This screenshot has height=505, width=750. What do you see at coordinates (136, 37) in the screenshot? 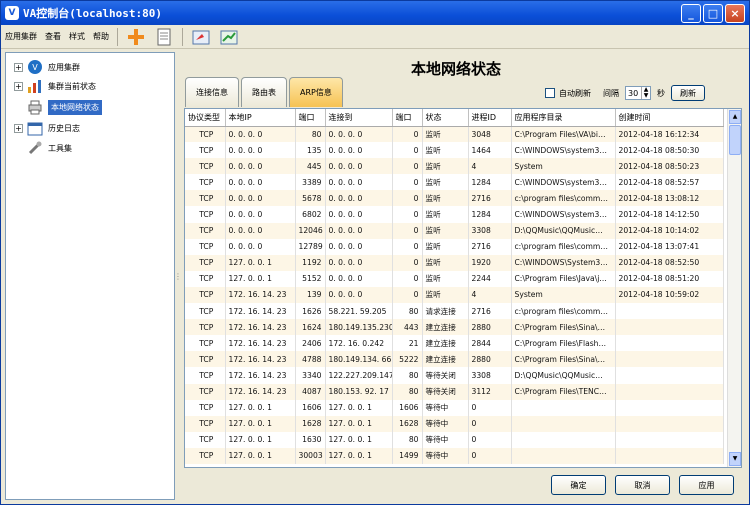
I see `add-icon` at bounding box center [136, 37].